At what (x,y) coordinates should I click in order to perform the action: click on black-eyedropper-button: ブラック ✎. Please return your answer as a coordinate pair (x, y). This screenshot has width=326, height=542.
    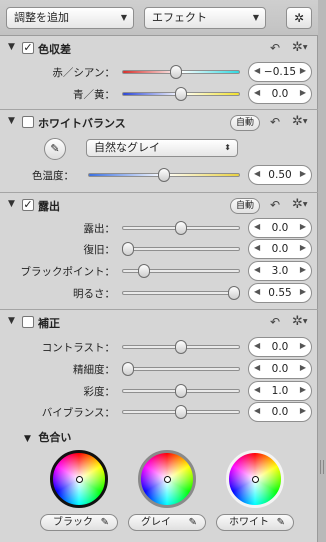
    Looking at the image, I should click on (79, 522).